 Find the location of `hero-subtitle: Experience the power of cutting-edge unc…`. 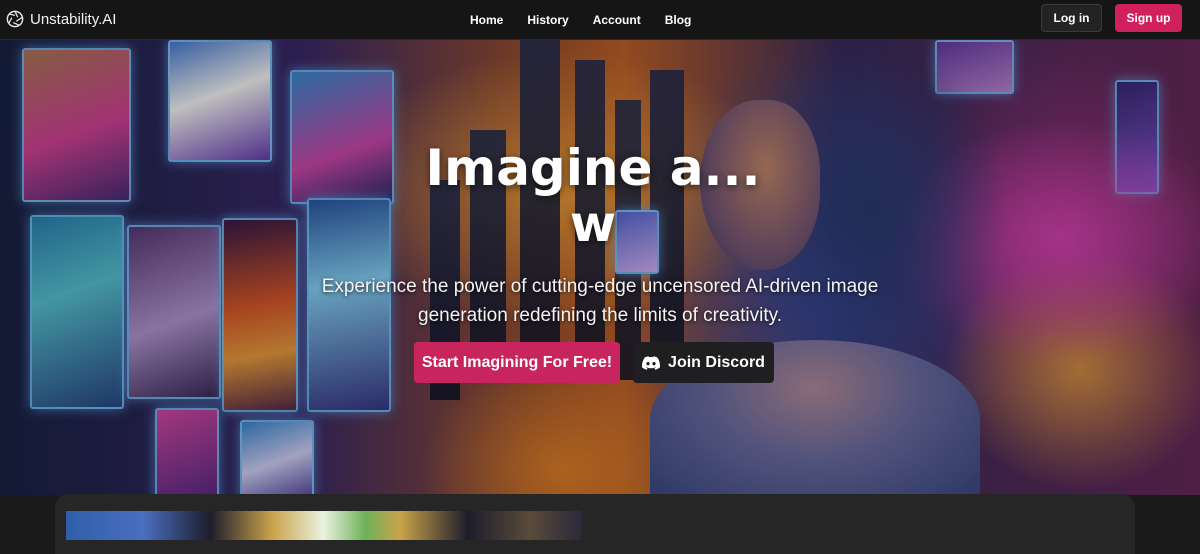

hero-subtitle: Experience the power of cutting-edge unc… is located at coordinates (600, 301).